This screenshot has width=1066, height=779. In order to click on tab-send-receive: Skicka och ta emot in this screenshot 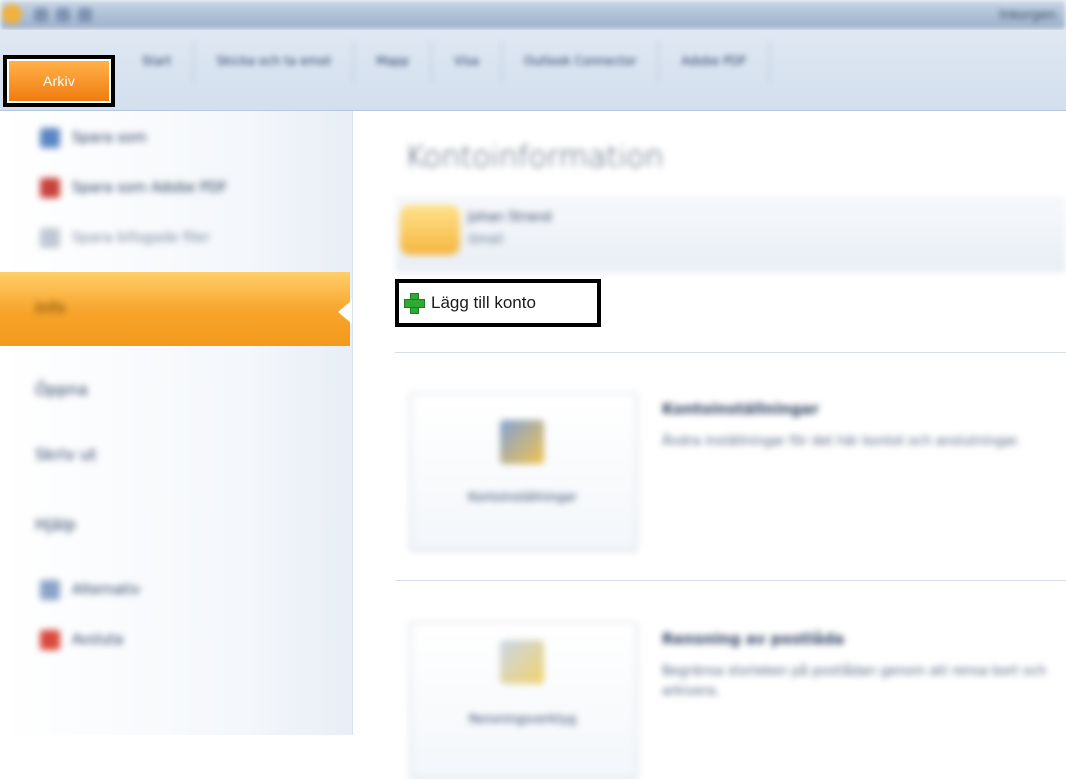, I will do `click(274, 62)`.